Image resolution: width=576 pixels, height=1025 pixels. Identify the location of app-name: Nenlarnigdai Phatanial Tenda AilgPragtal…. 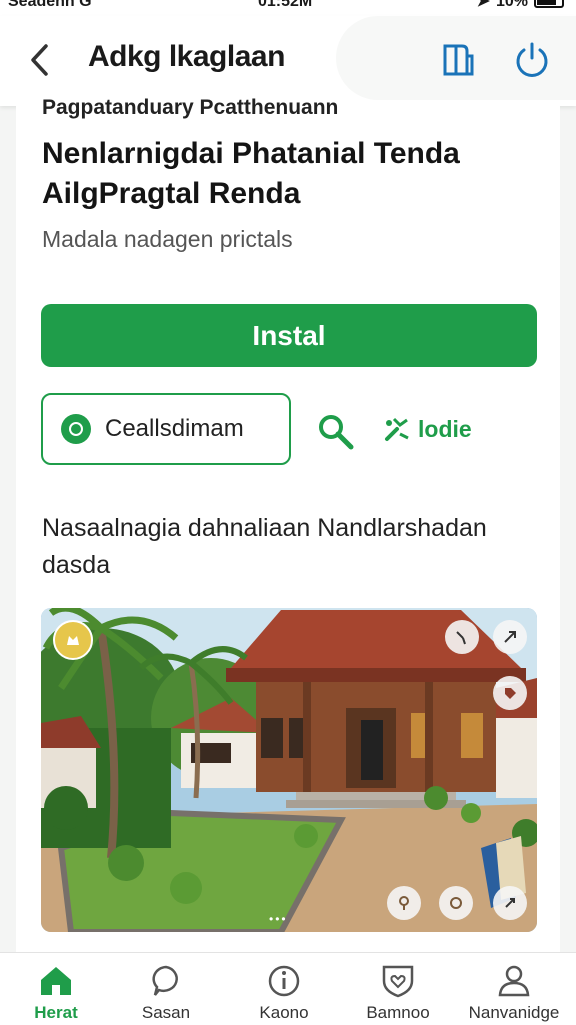
(251, 173).